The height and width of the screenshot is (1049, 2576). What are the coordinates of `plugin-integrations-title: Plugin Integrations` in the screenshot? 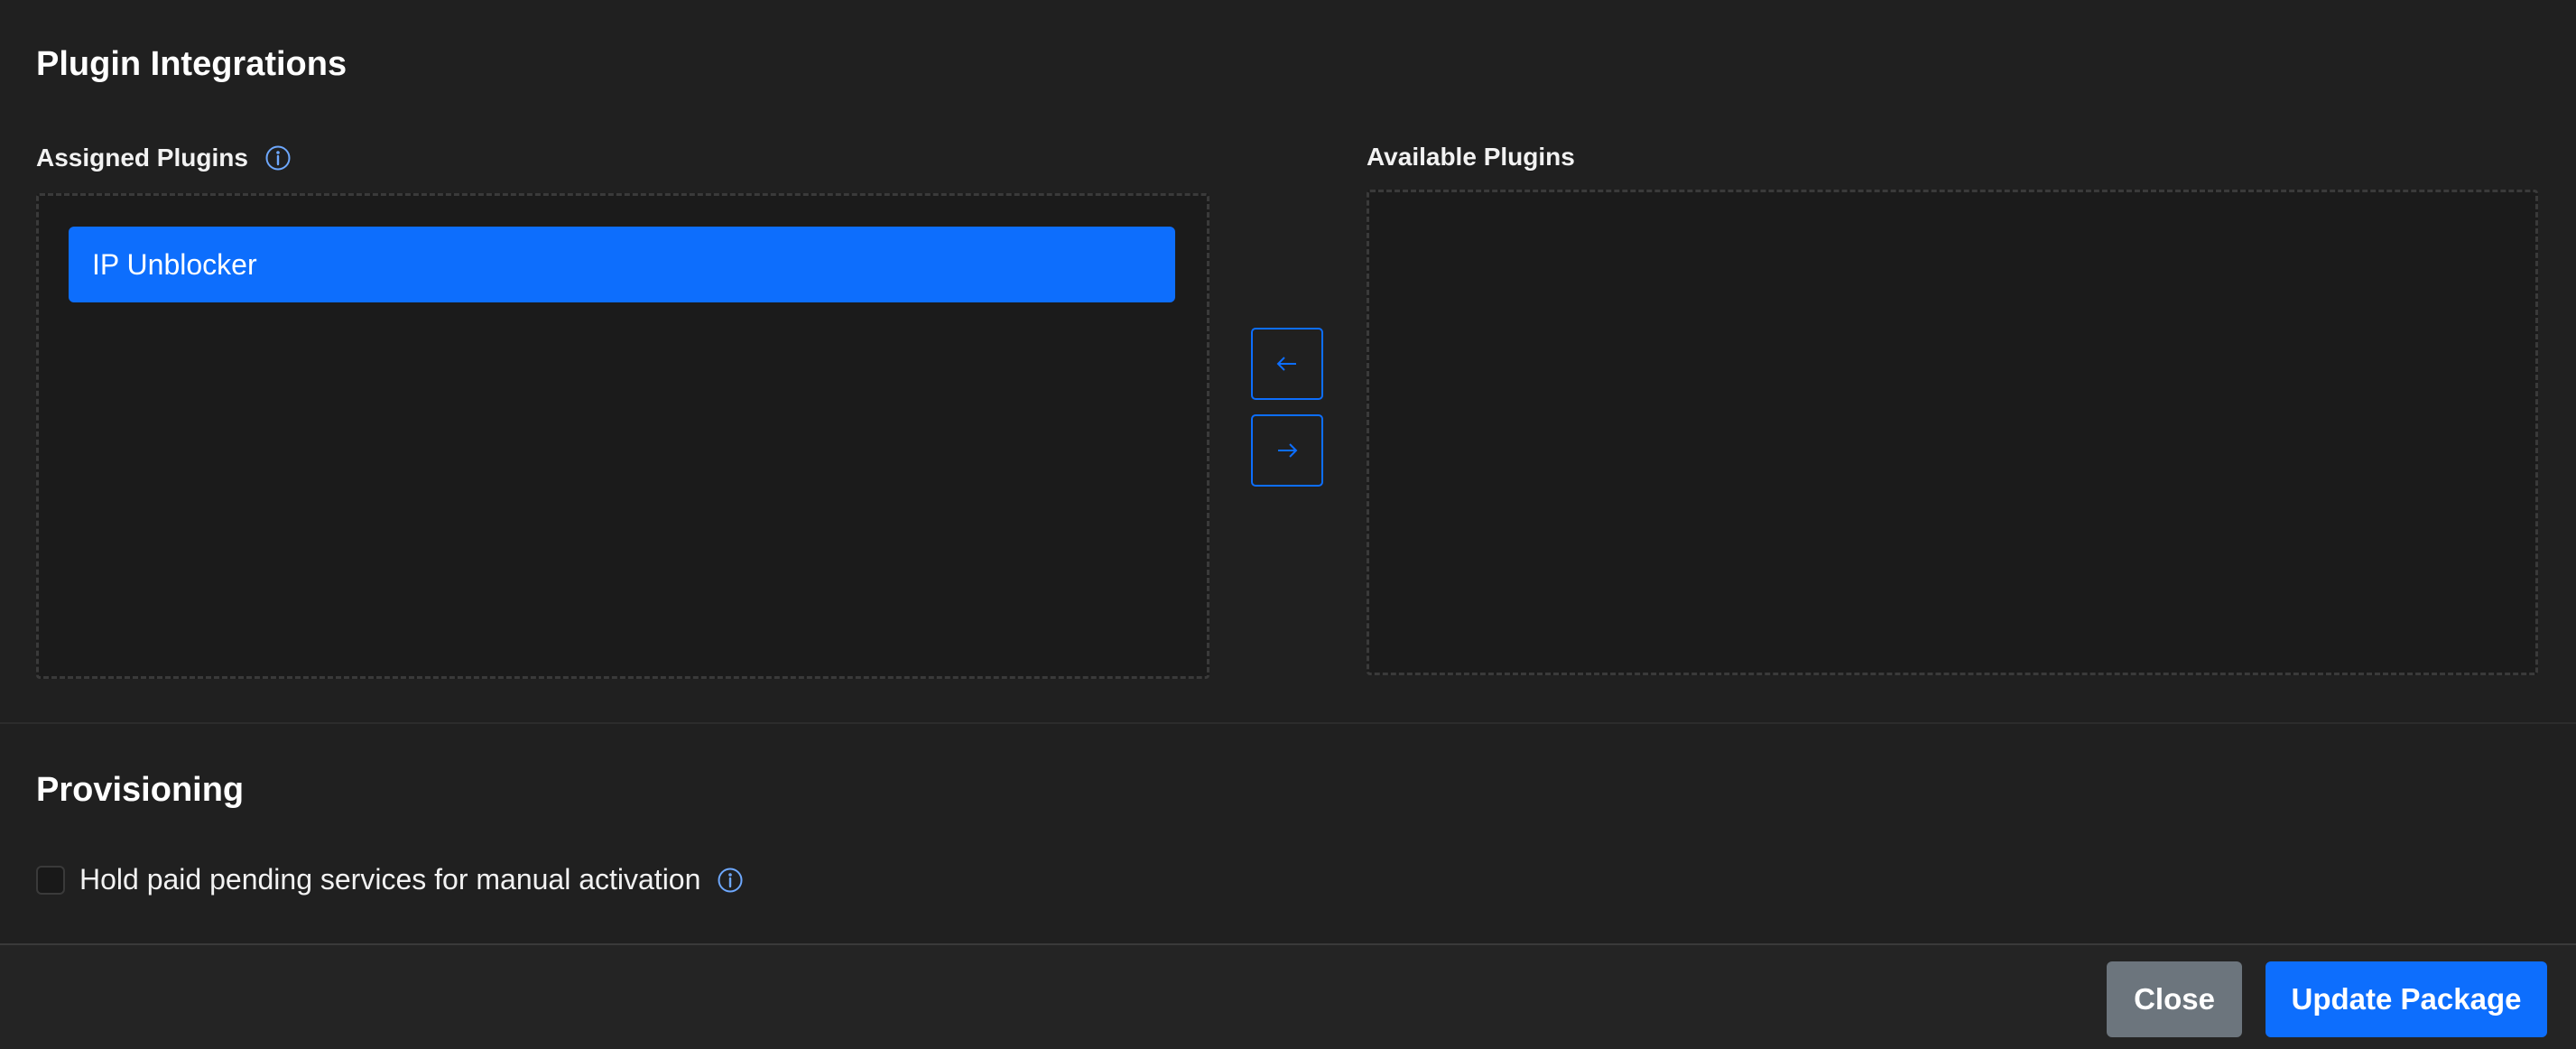 It's located at (191, 64).